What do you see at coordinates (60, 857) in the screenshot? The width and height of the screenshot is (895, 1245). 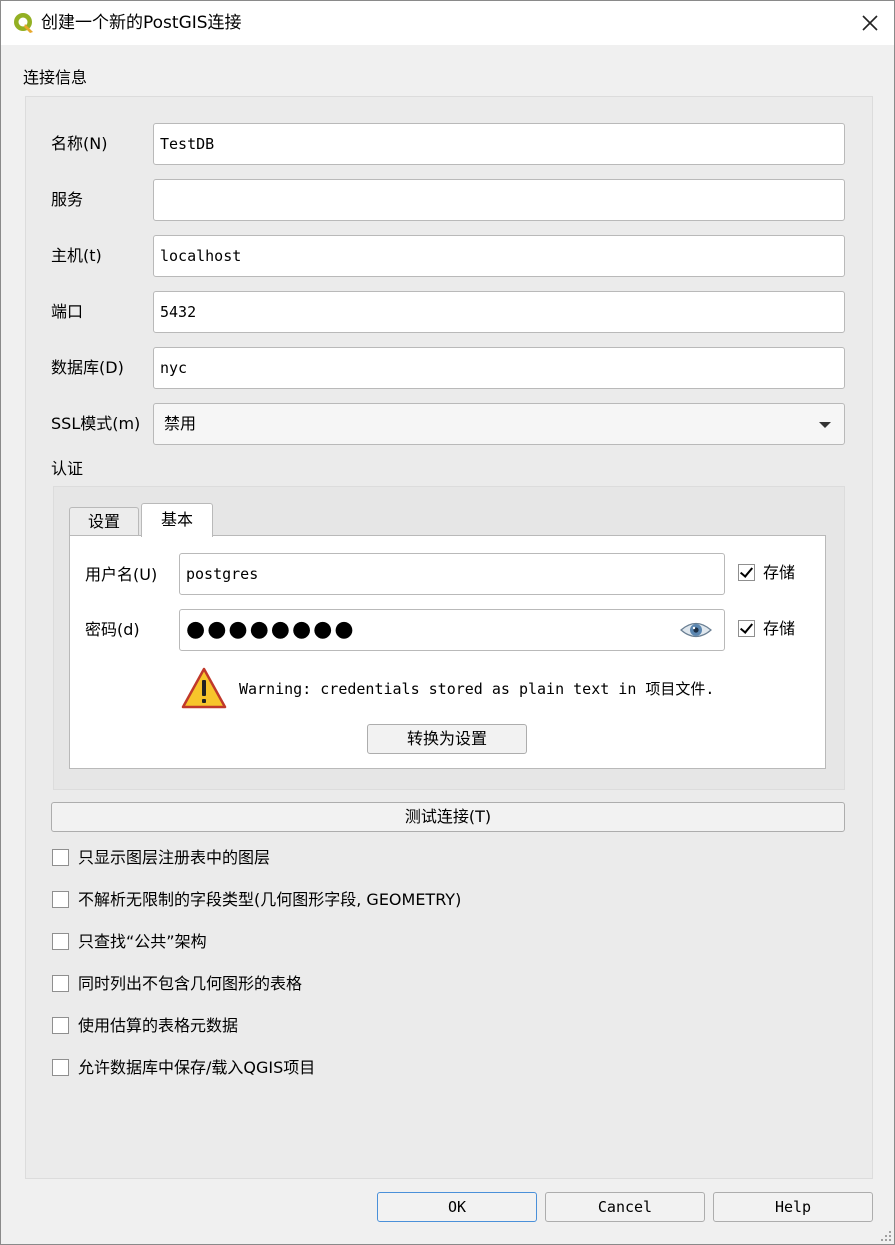 I see `option-layer-registry-checkbox` at bounding box center [60, 857].